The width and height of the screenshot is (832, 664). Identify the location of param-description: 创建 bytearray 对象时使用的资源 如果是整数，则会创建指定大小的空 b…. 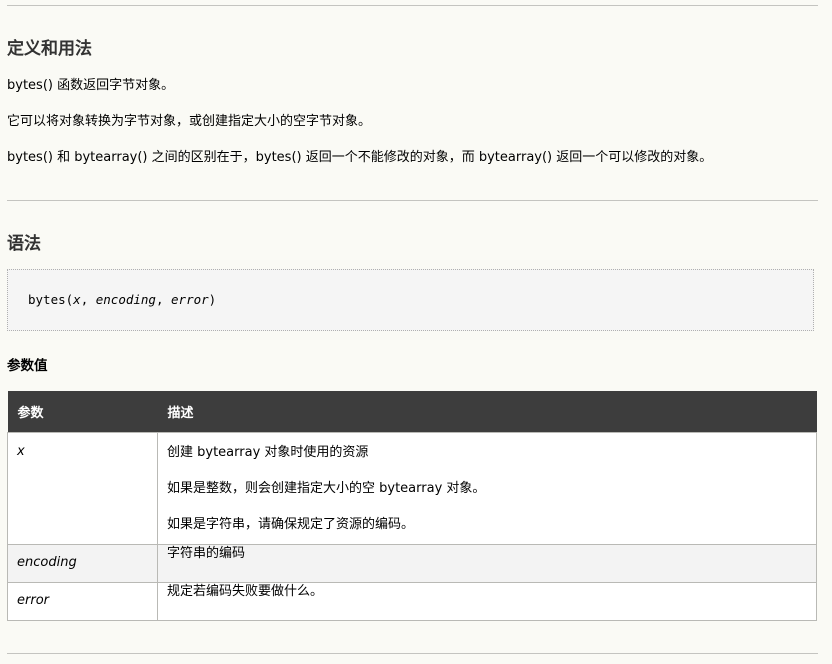
(487, 488).